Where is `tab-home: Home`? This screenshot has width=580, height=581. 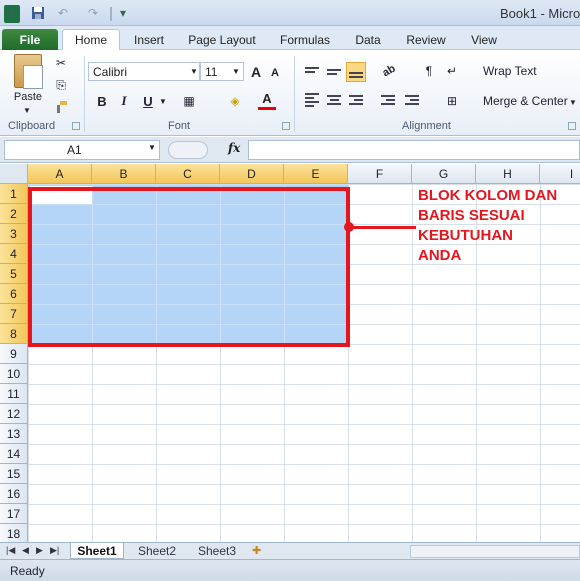
tab-home: Home is located at coordinates (91, 39).